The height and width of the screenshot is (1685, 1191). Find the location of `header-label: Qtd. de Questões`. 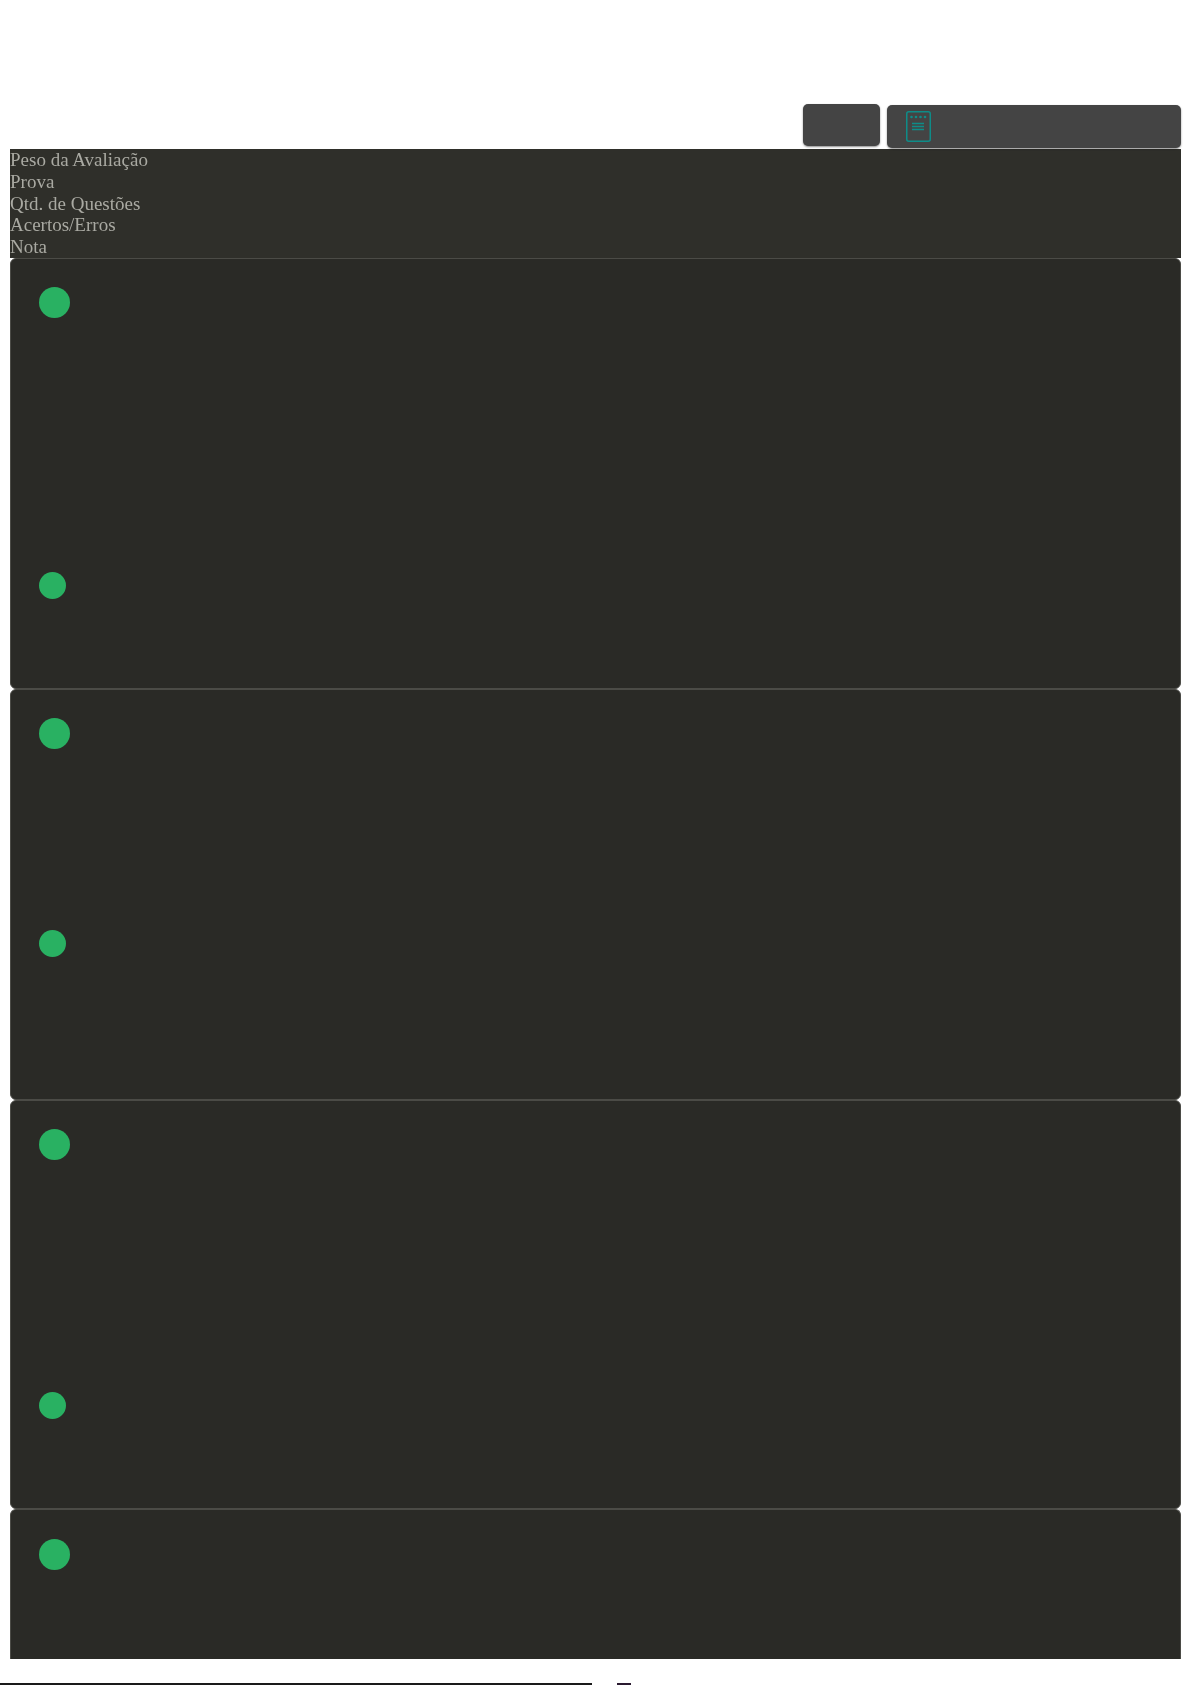

header-label: Qtd. de Questões is located at coordinates (75, 203).